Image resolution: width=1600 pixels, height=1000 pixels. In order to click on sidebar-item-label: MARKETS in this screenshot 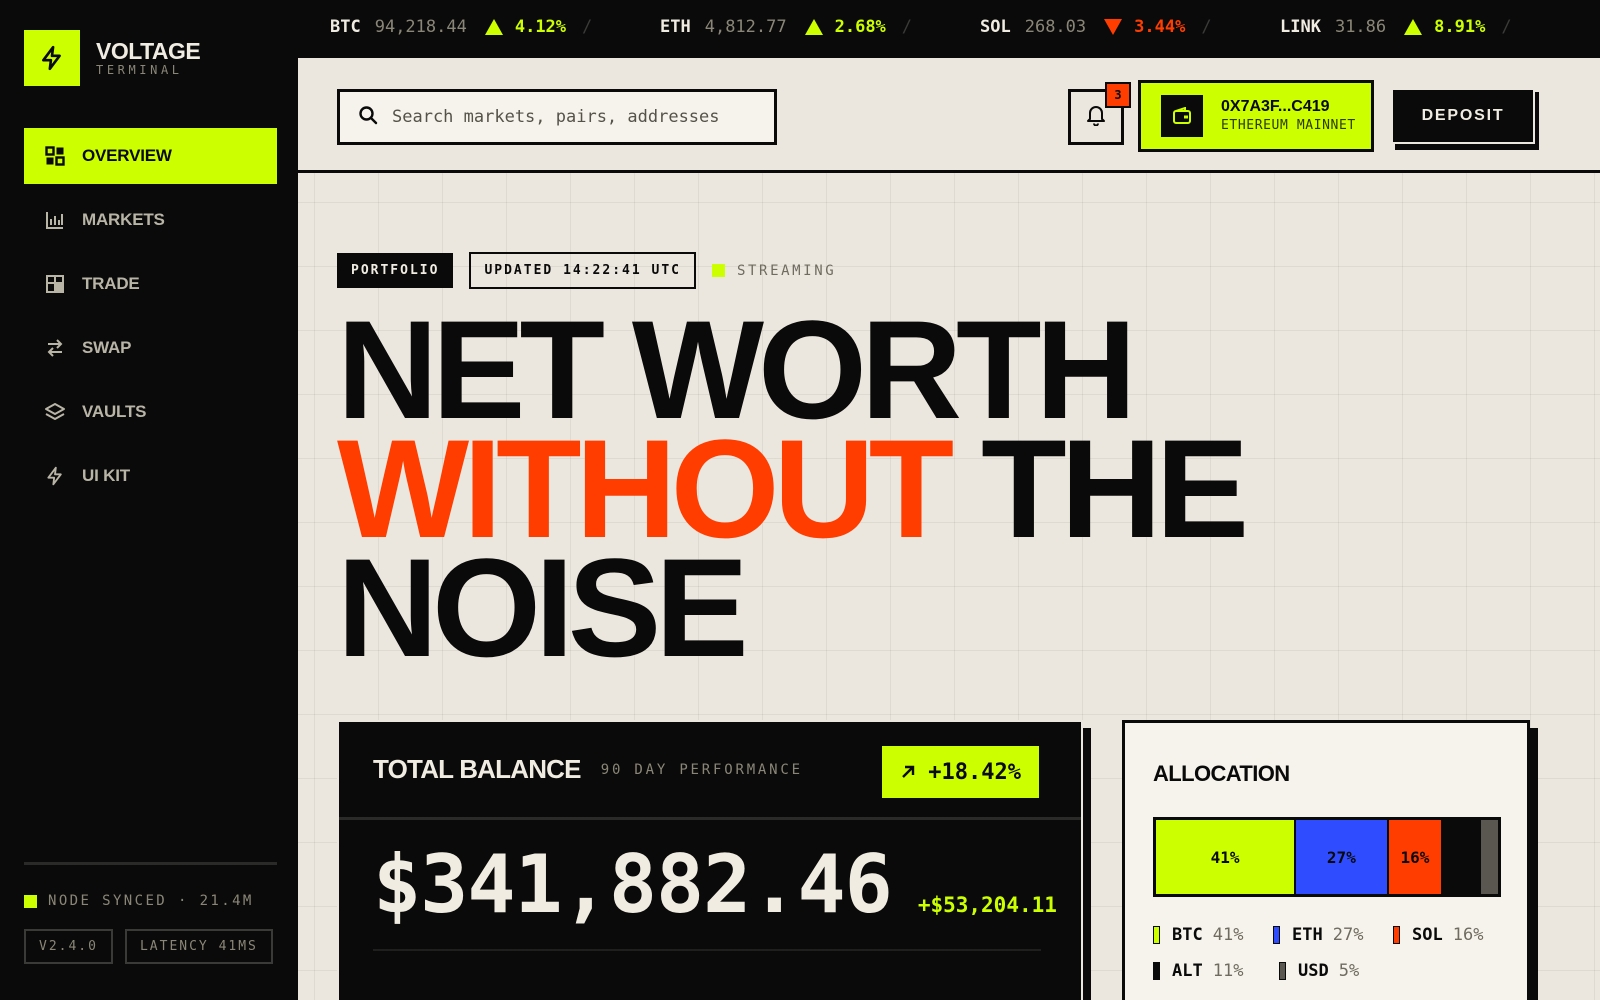, I will do `click(123, 219)`.